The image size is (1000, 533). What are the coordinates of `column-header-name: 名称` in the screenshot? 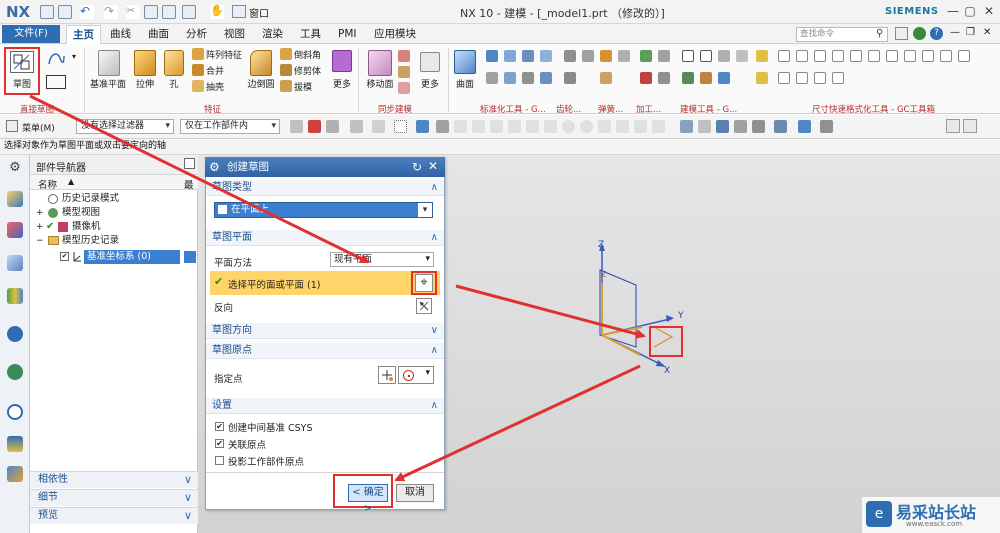 It's located at (47, 184).